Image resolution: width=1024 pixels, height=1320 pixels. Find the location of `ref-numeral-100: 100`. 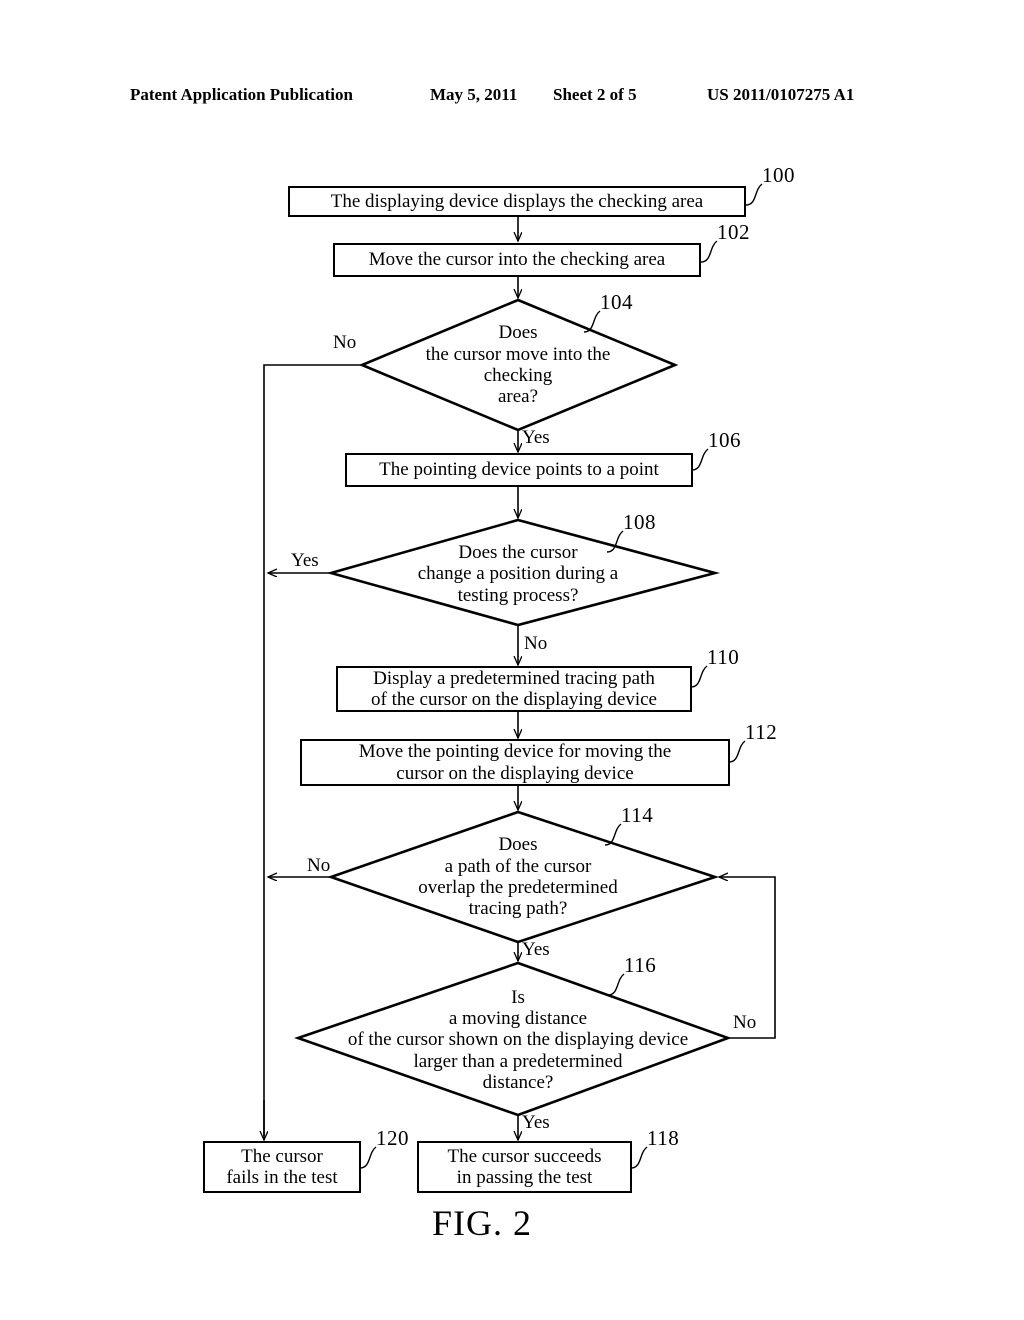

ref-numeral-100: 100 is located at coordinates (778, 175).